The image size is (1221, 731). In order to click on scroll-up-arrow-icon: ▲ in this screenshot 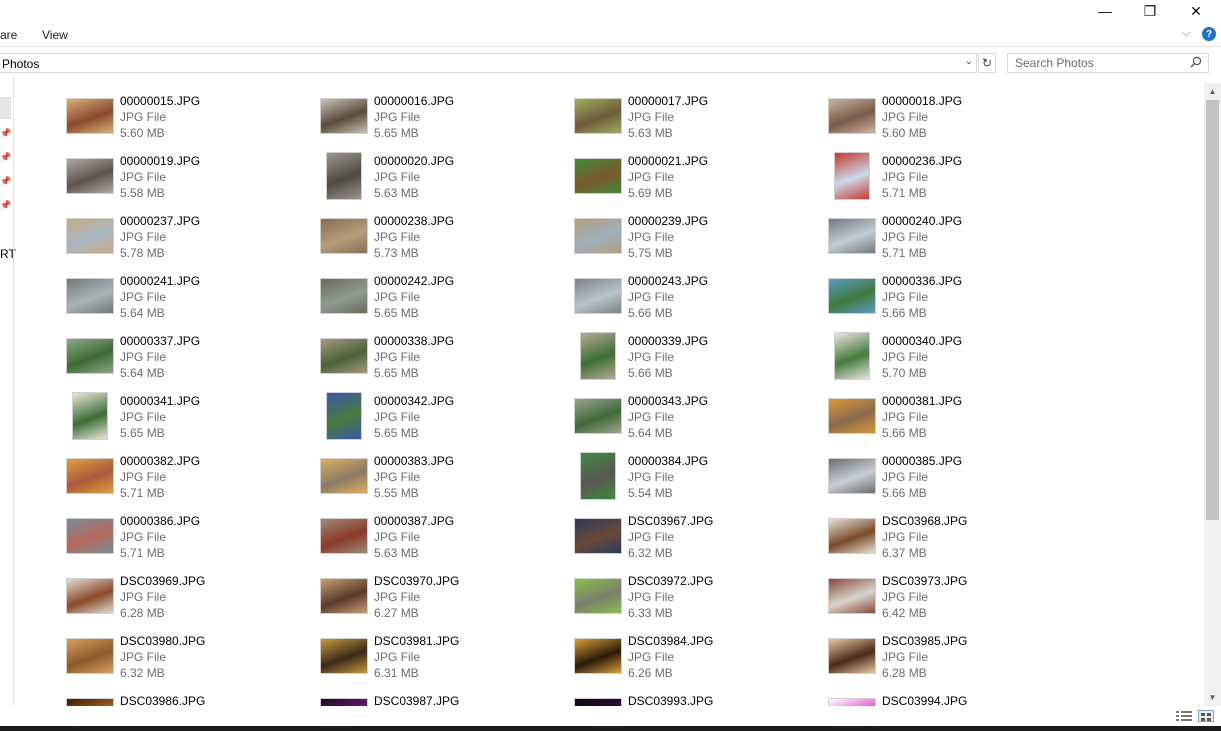, I will do `click(1212, 91)`.